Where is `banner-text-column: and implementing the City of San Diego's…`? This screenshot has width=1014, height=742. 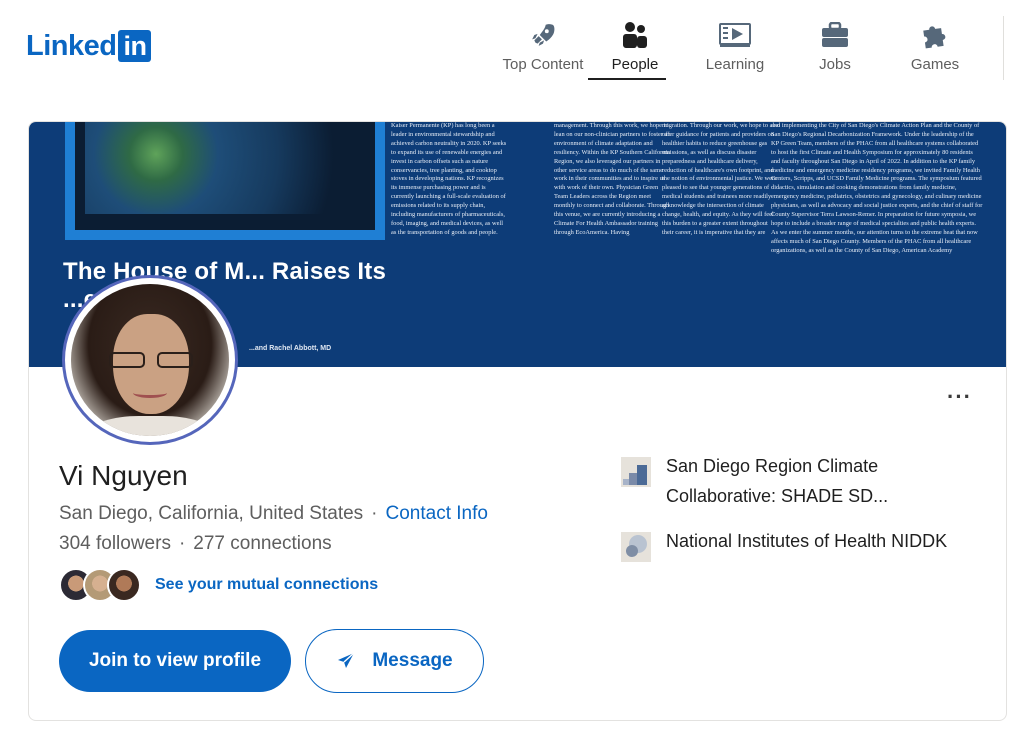 banner-text-column: and implementing the City of San Diego's… is located at coordinates (877, 188).